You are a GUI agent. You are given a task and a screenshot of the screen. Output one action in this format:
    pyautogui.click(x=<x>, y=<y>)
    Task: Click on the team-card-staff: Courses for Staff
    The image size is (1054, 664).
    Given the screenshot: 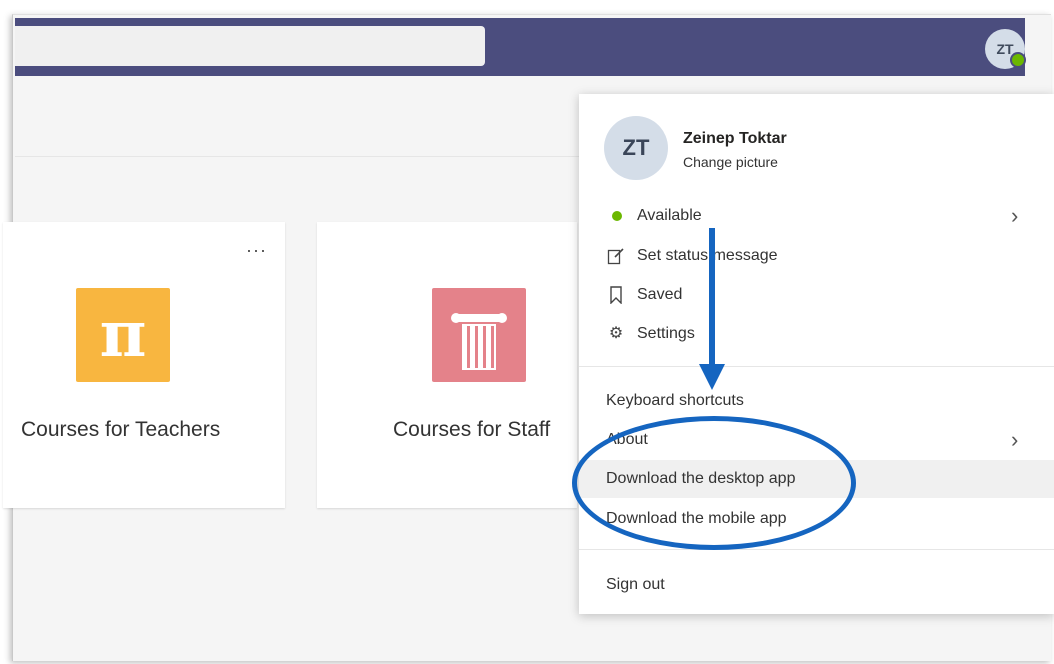 What is the action you would take?
    pyautogui.click(x=447, y=365)
    